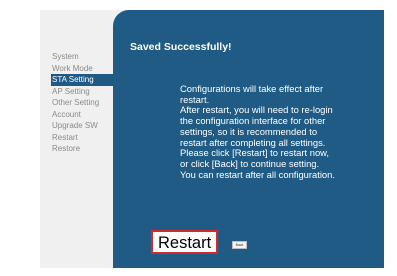 The image size is (397, 276). Describe the element at coordinates (82, 69) in the screenshot. I see `sidebar-item-work-mode: Work Mode` at that location.